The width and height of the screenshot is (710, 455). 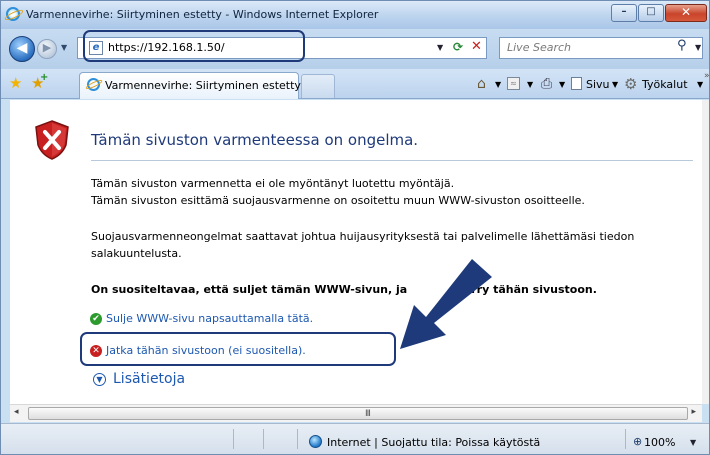 I want to click on feeds-icon: ≈, so click(x=513, y=83).